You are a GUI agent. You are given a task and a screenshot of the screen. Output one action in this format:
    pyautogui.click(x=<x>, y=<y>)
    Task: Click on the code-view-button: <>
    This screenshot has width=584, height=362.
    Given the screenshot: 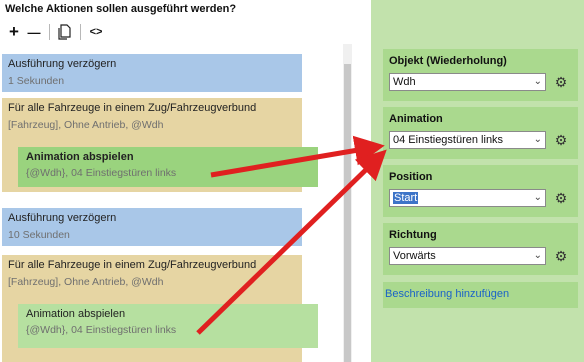 What is the action you would take?
    pyautogui.click(x=96, y=32)
    